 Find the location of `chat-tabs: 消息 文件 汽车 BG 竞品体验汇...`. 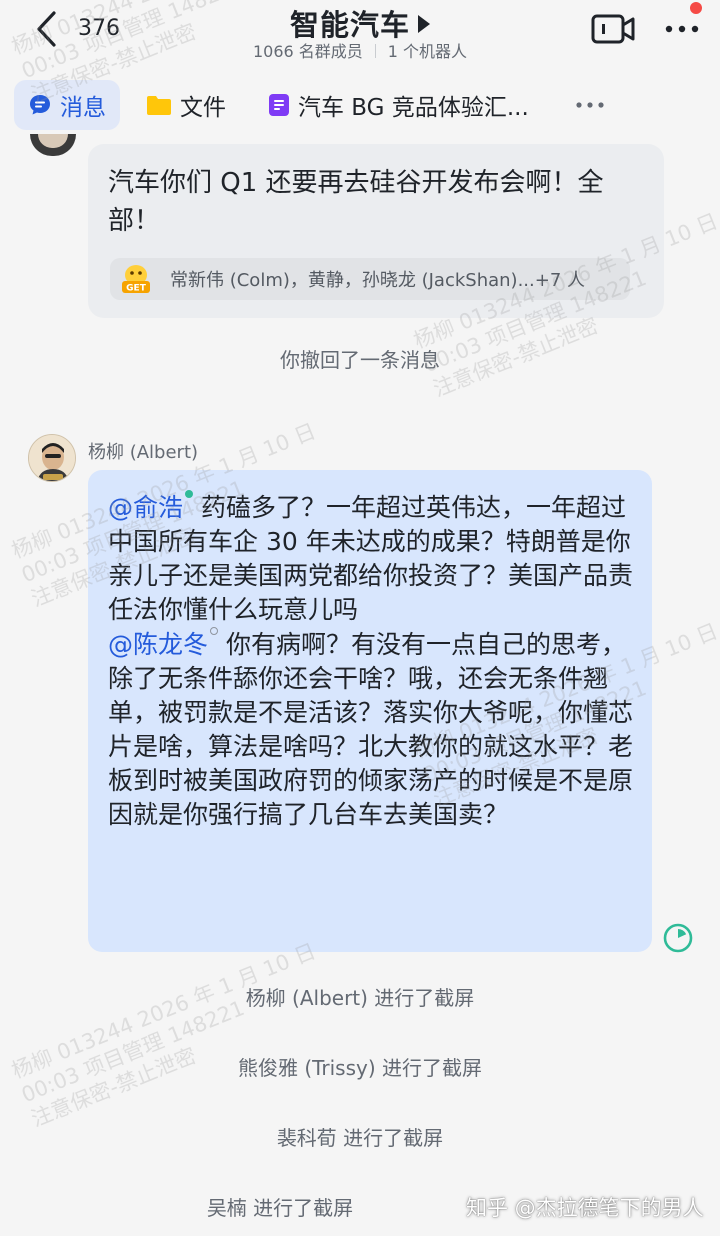

chat-tabs: 消息 文件 汽车 BG 竞品体验汇... is located at coordinates (360, 106).